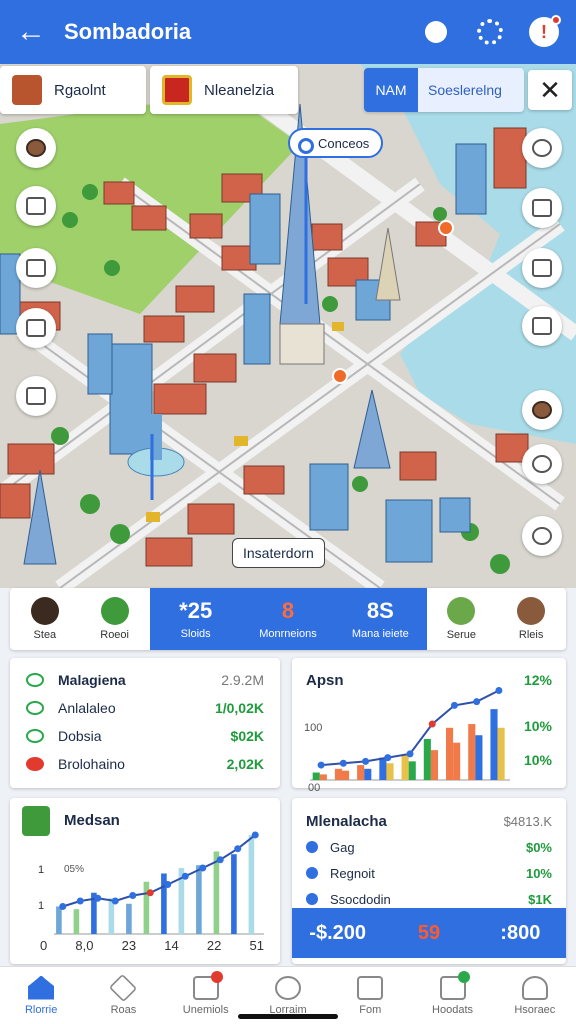 The height and width of the screenshot is (1024, 576). Describe the element at coordinates (145, 680) in the screenshot. I see `list-item: Malagiena 2.9.2M` at that location.